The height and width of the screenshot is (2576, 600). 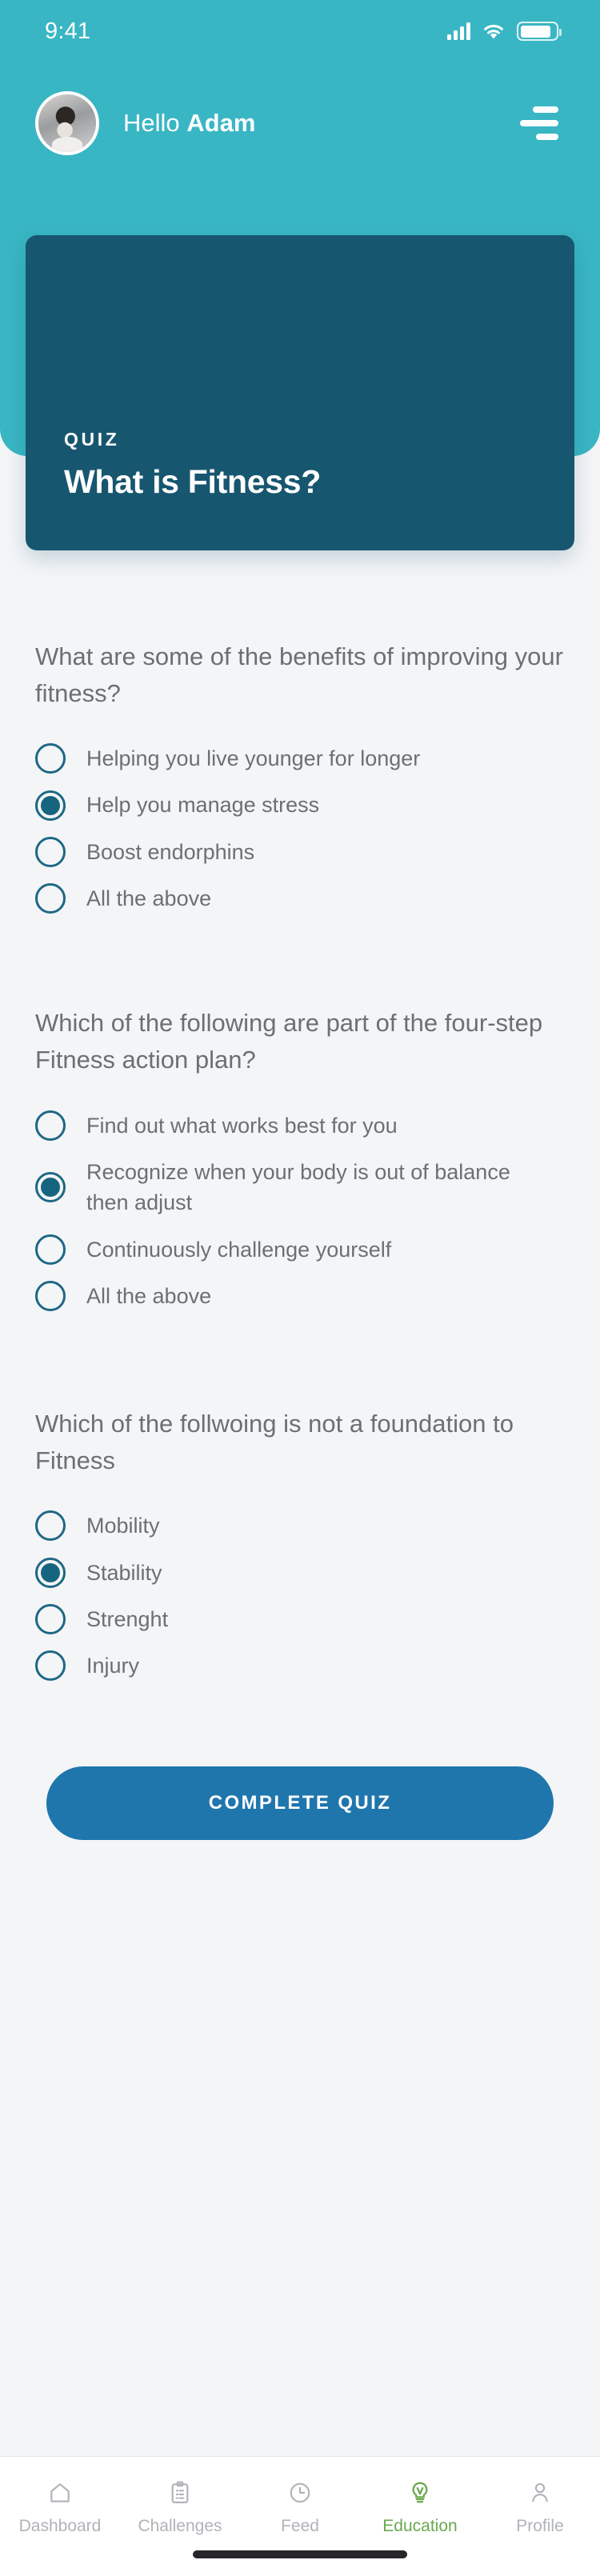 I want to click on option-row: Continuously challenge yourself, so click(x=300, y=1249).